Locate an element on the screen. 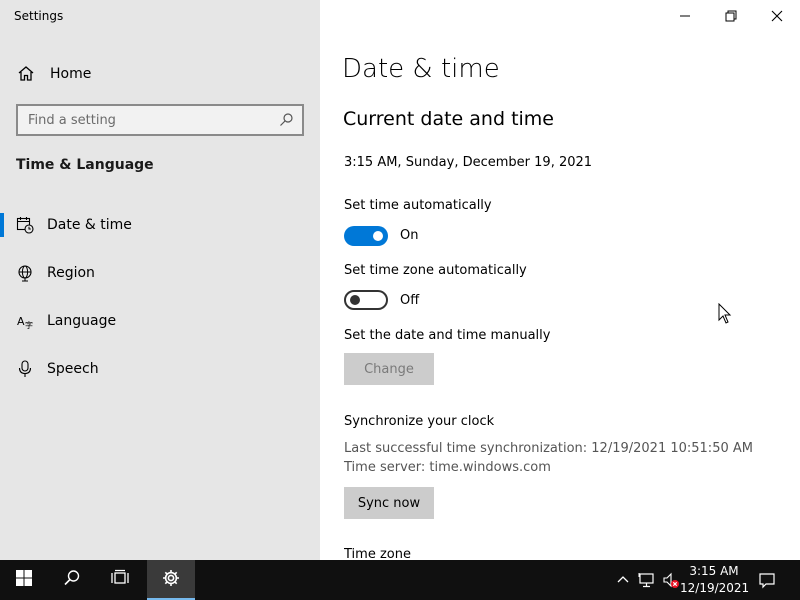 Image resolution: width=800 pixels, height=600 pixels. search-input is located at coordinates (153, 120).